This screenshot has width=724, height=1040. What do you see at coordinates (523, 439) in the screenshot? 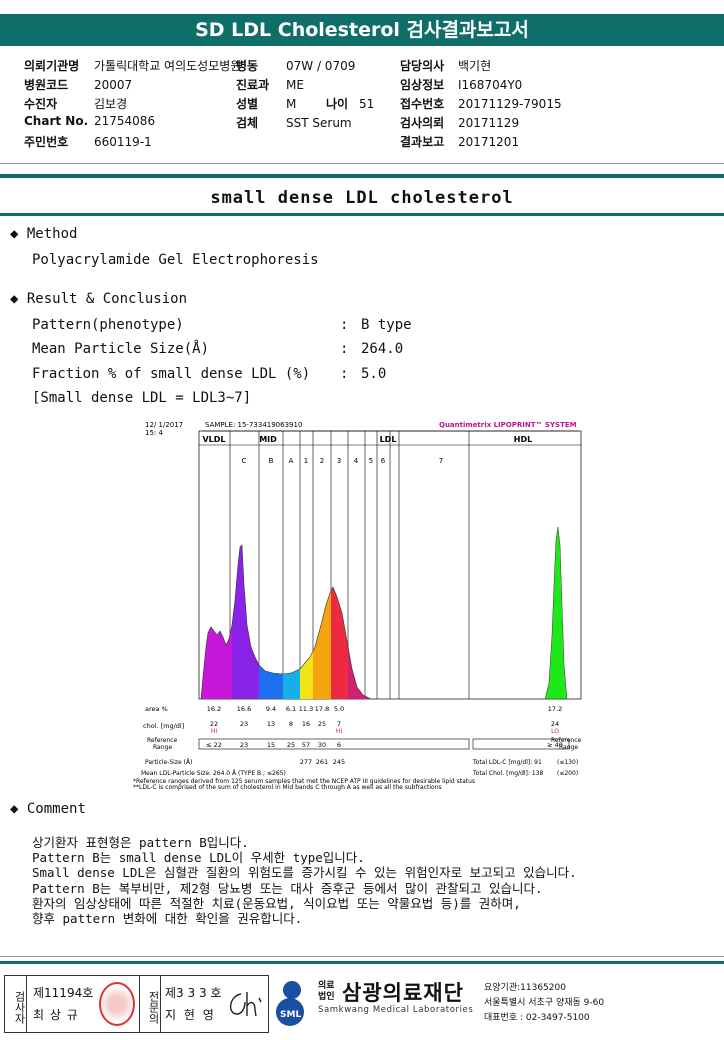
I see `group-label: HDL` at bounding box center [523, 439].